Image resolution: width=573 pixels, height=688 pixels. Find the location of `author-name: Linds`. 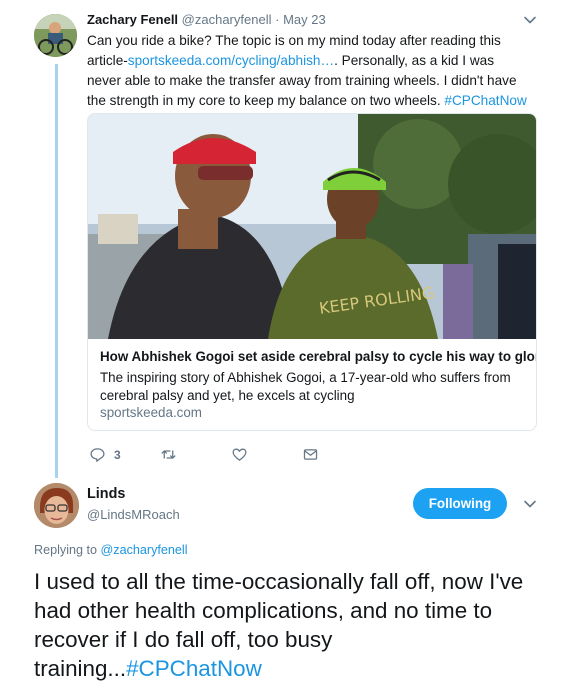

author-name: Linds is located at coordinates (106, 494).